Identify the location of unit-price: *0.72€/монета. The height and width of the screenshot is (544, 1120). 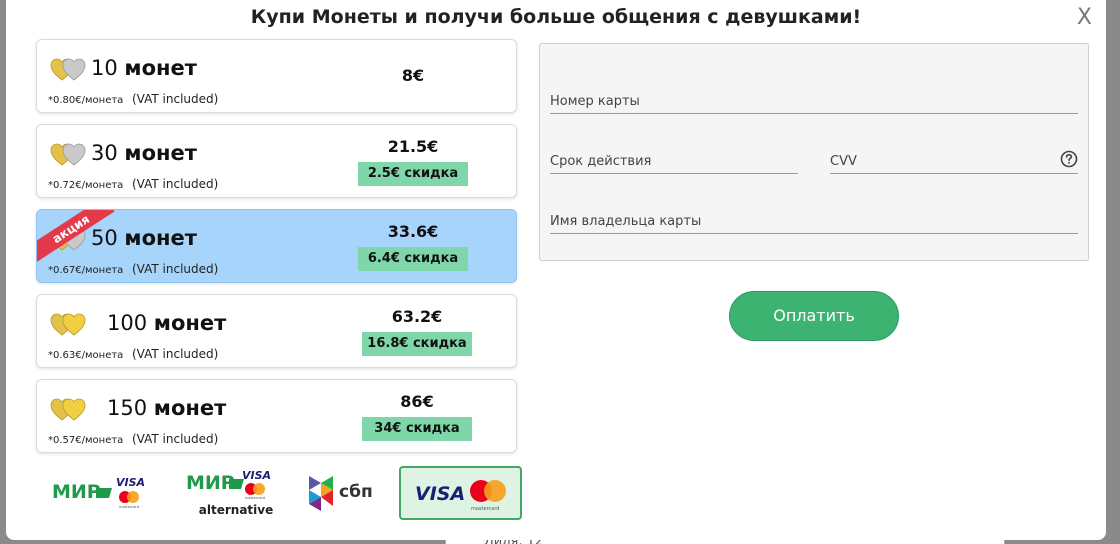
(86, 185).